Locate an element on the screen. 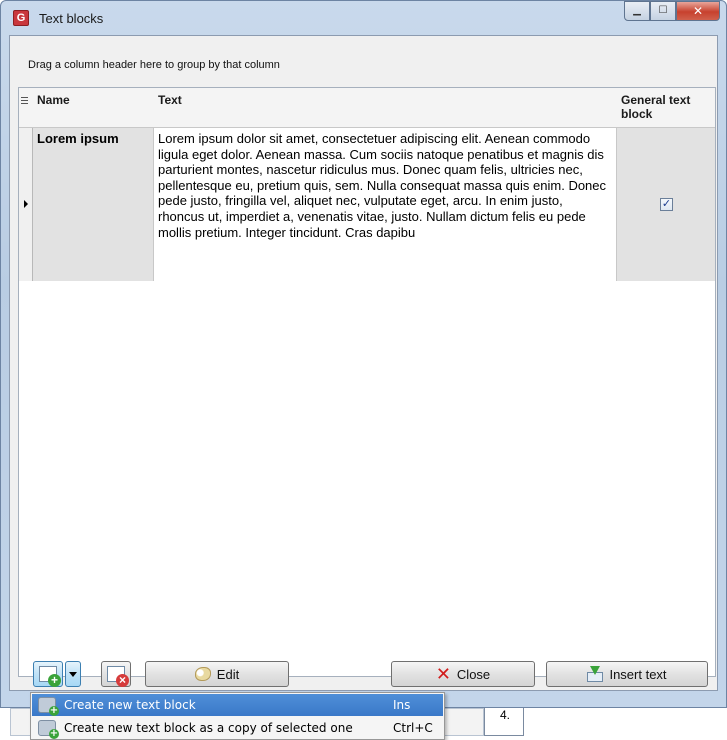 This screenshot has width=727, height=740. new-block-icon is located at coordinates (48, 706).